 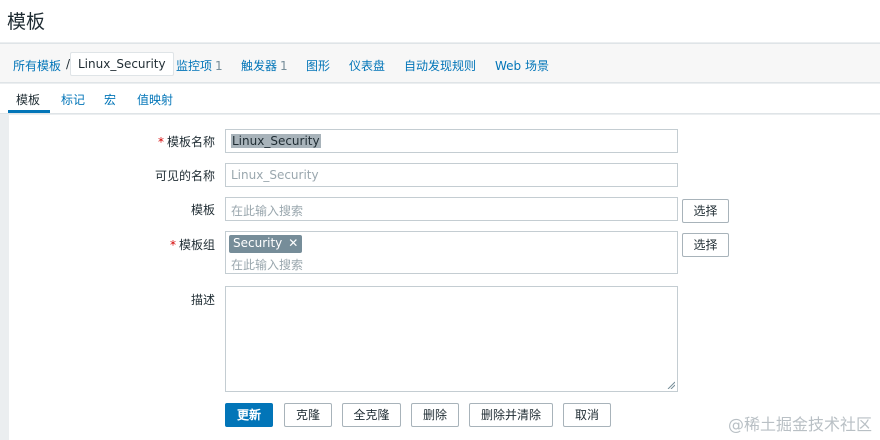 What do you see at coordinates (37, 65) in the screenshot?
I see `breadcrumb-all-templates: 所有模板` at bounding box center [37, 65].